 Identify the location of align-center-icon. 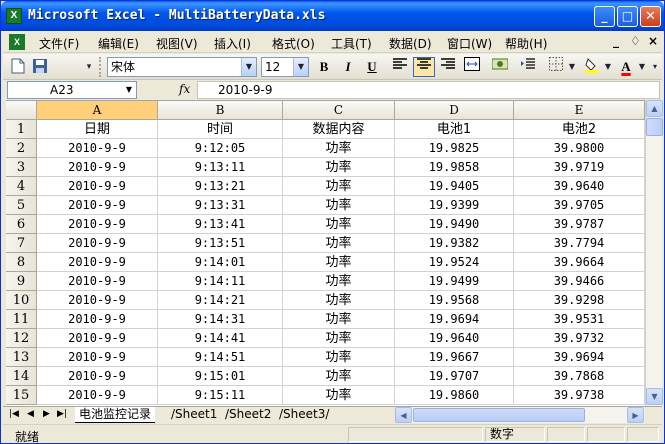
(424, 67).